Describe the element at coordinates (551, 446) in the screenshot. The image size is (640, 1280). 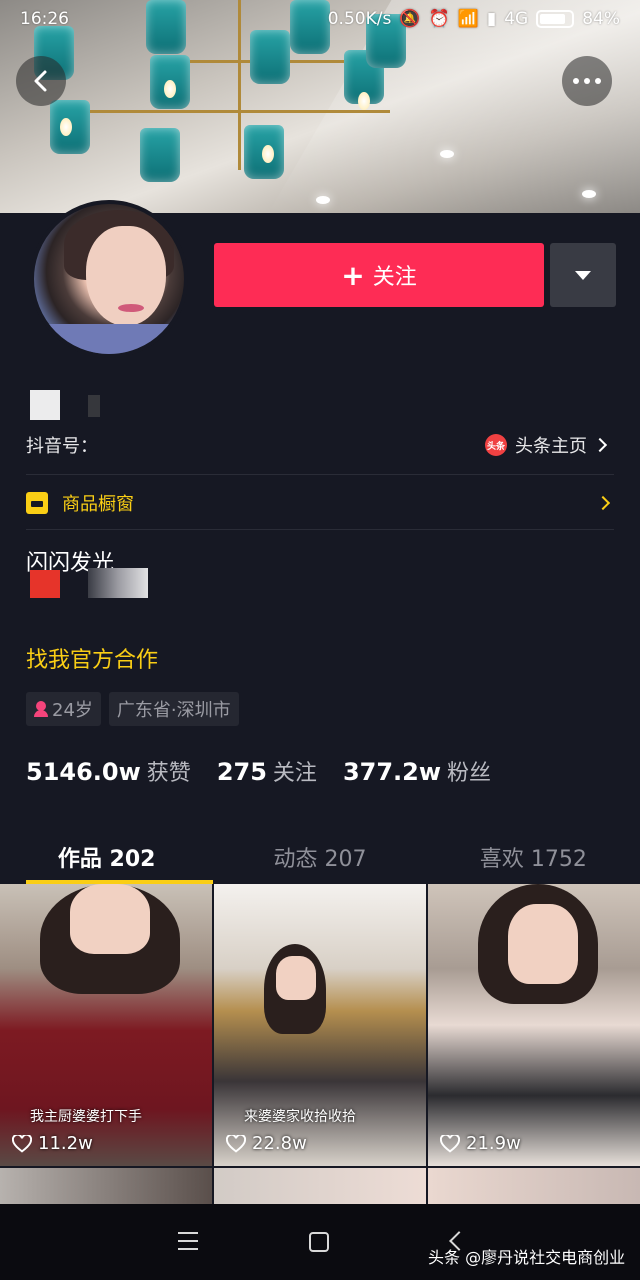
I see `toutiao-label: 头条主页` at that location.